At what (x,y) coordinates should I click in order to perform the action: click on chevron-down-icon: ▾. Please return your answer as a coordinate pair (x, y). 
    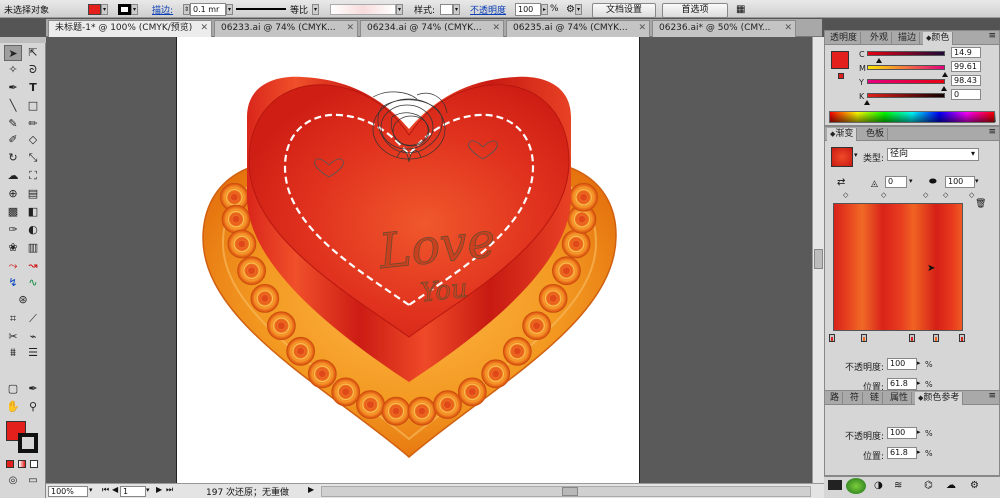
    Looking at the image, I should click on (973, 153).